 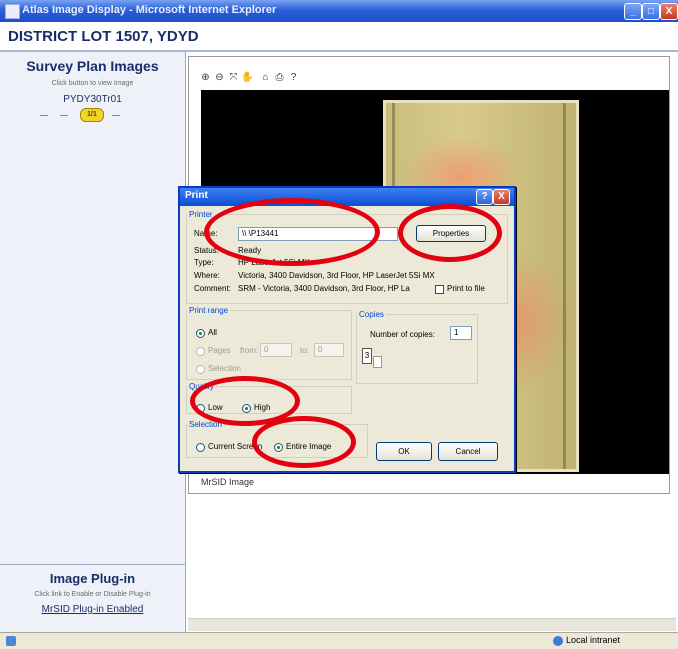 What do you see at coordinates (233, 78) in the screenshot?
I see `zoom-fit-icon: ⤧` at bounding box center [233, 78].